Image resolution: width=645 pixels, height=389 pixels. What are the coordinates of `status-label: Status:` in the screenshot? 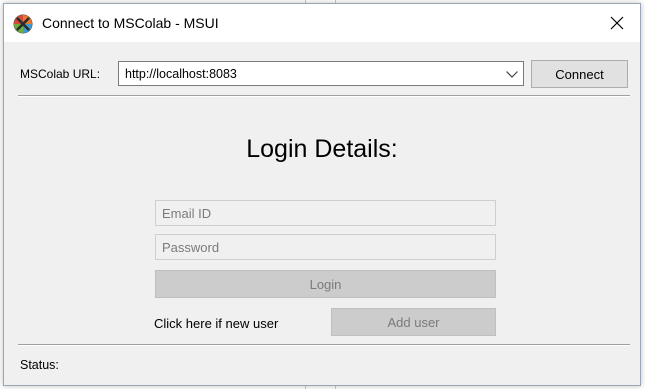 It's located at (39, 365).